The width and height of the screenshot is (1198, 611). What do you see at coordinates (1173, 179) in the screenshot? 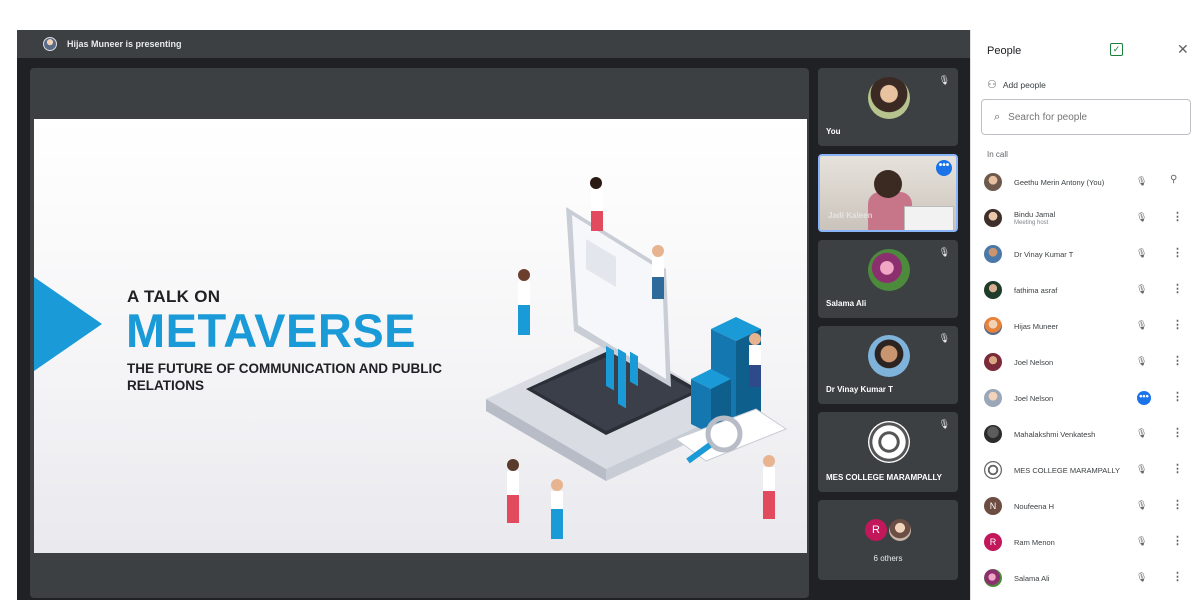
I see `pin-icon: ⚲` at bounding box center [1173, 179].